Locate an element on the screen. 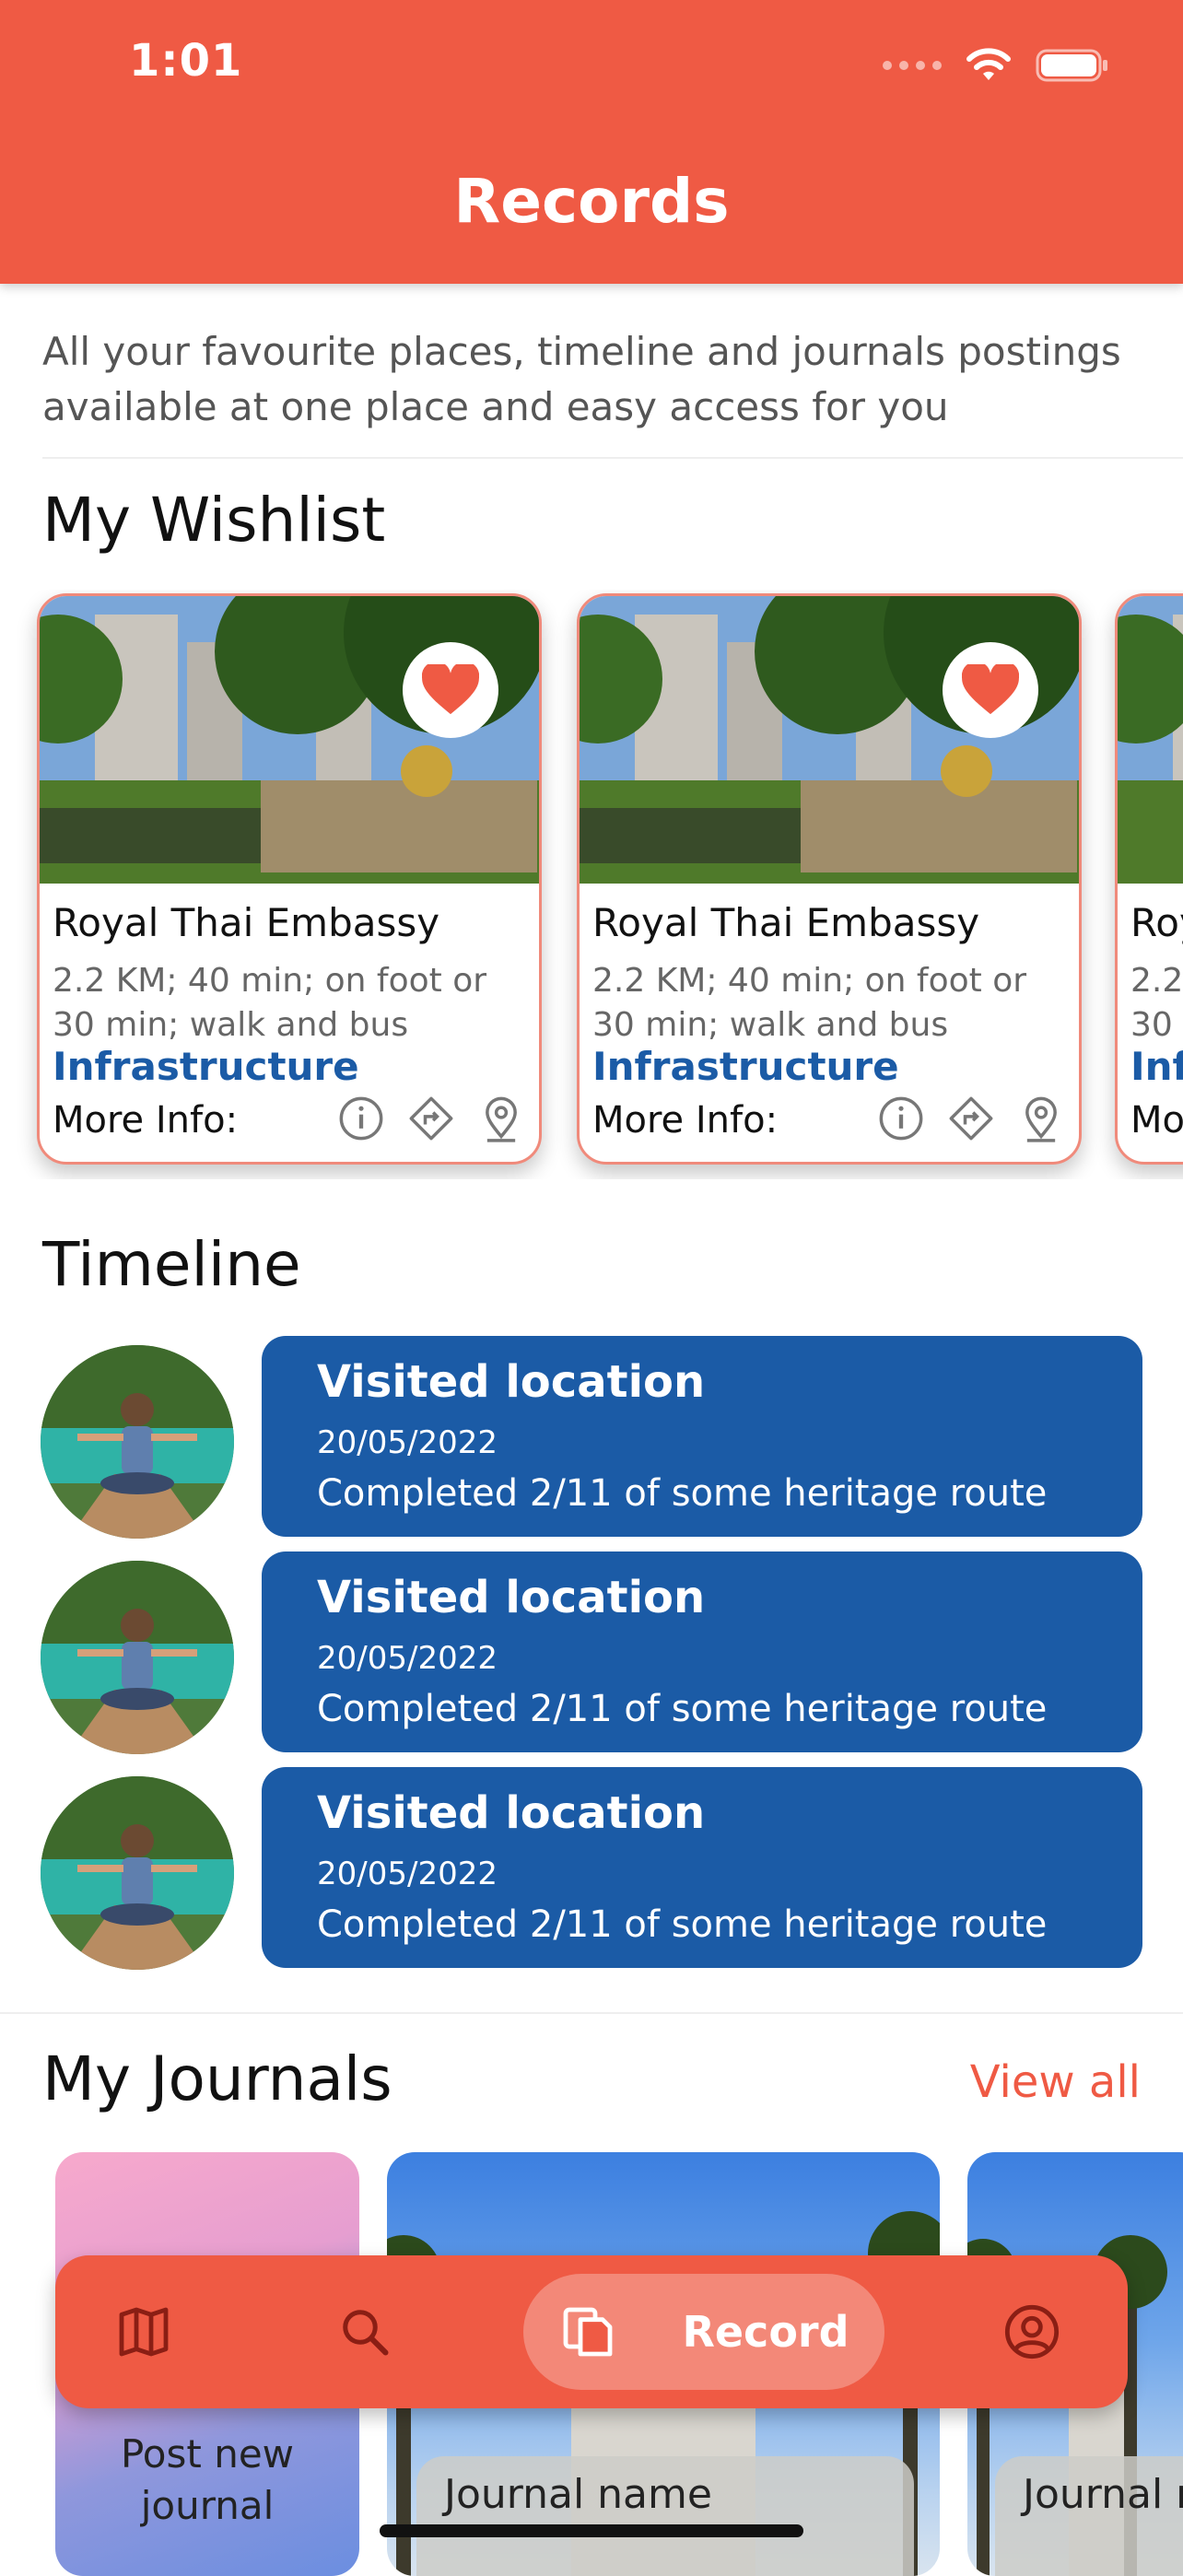 This screenshot has width=1183, height=2576. wifi-icon is located at coordinates (989, 64).